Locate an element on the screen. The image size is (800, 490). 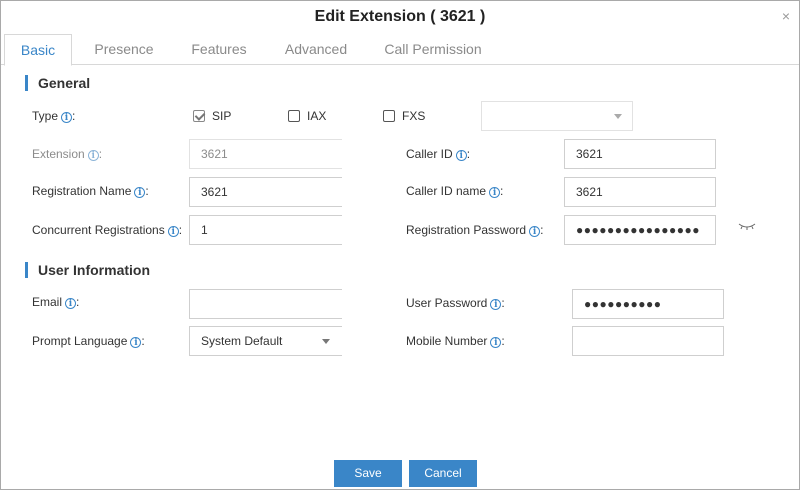
concurrent-registrations-label: Concurrent Registrations i: is located at coordinates (107, 230).